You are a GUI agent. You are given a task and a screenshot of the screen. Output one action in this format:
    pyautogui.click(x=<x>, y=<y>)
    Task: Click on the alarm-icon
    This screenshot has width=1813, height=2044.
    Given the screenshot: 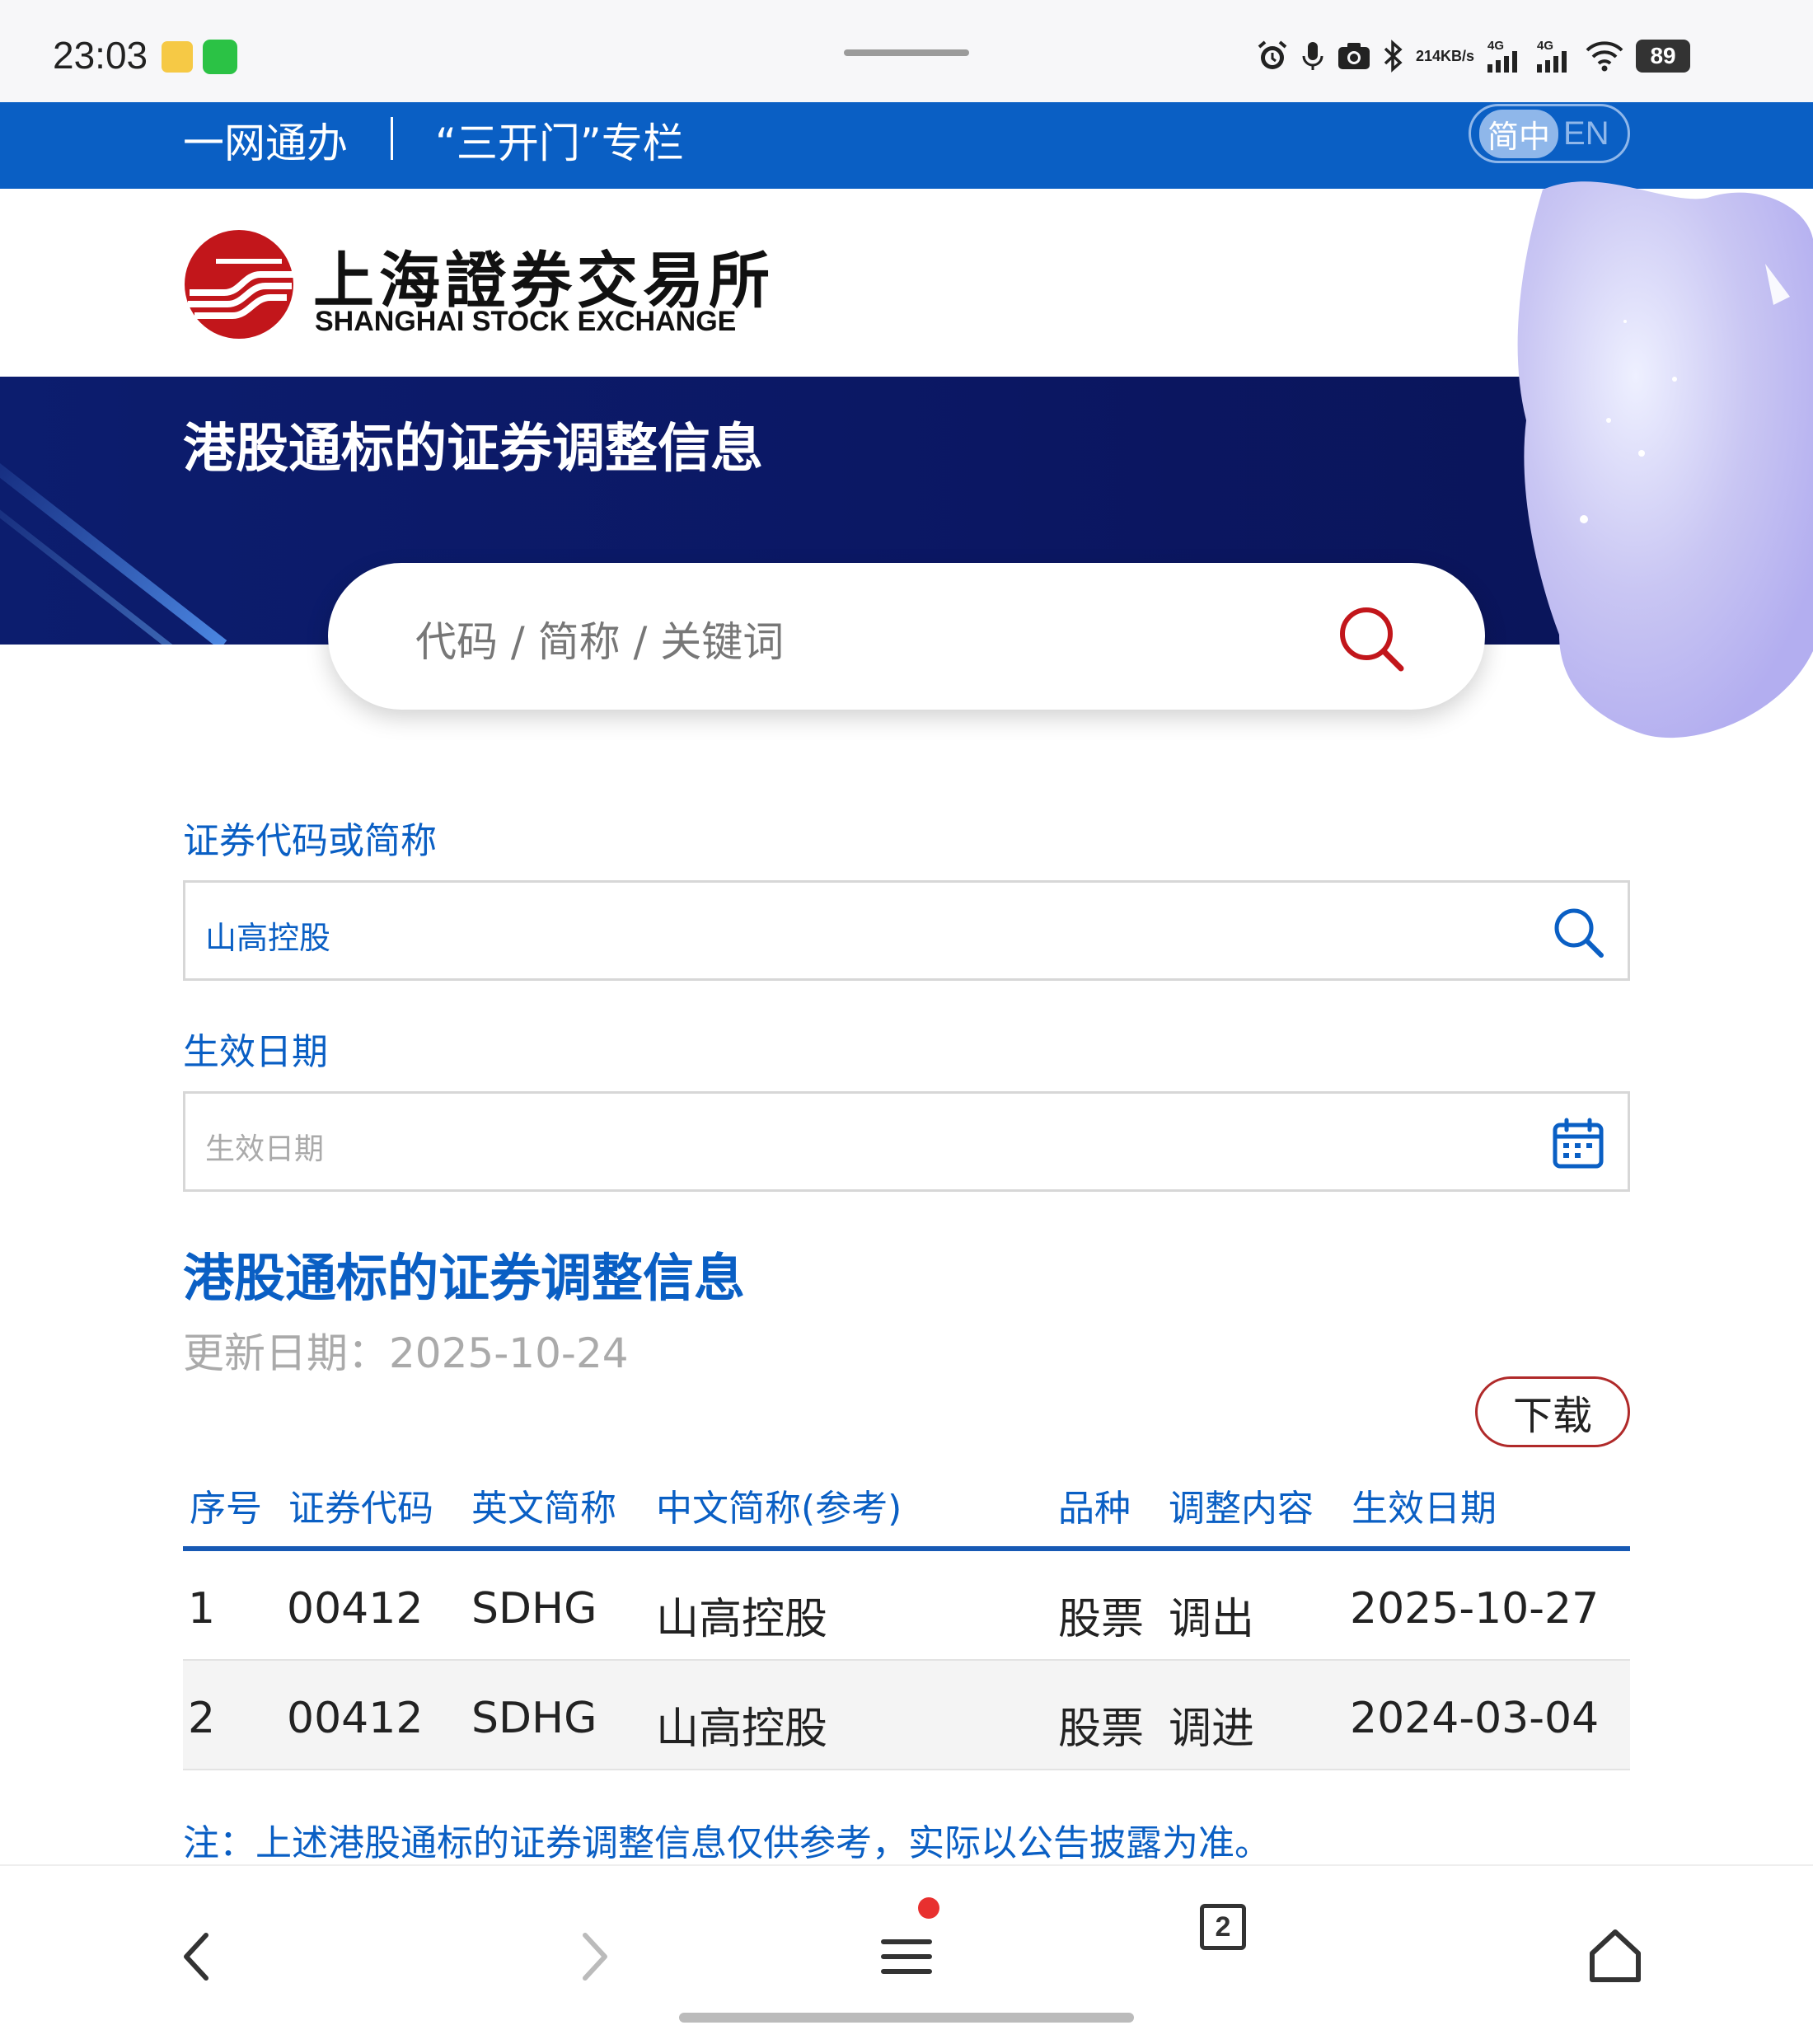 What is the action you would take?
    pyautogui.click(x=1272, y=56)
    